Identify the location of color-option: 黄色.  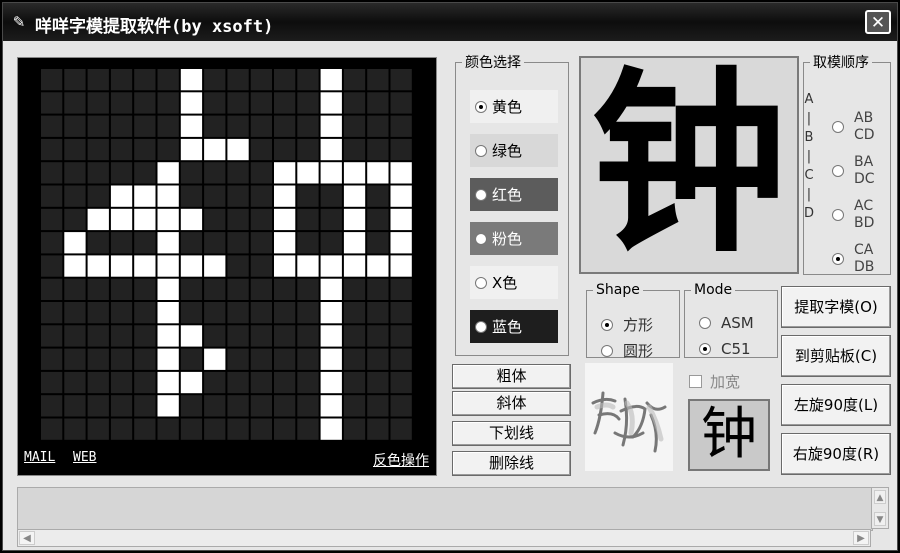
(514, 106).